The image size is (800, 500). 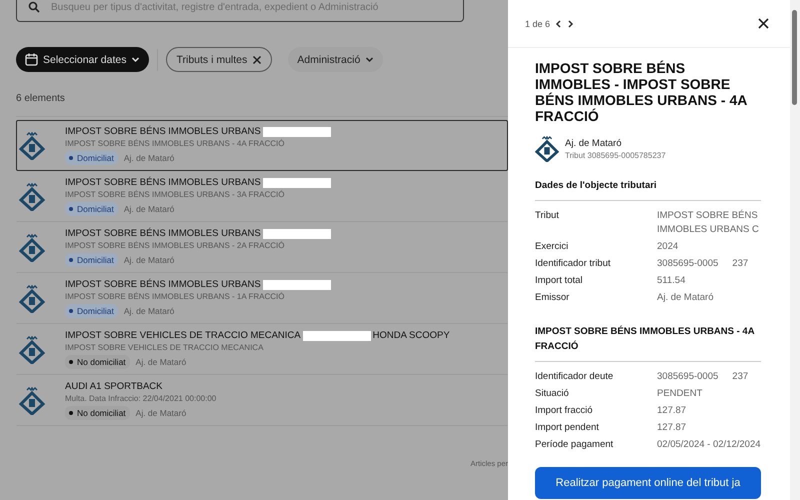 What do you see at coordinates (31, 59) in the screenshot?
I see `calendar-icon` at bounding box center [31, 59].